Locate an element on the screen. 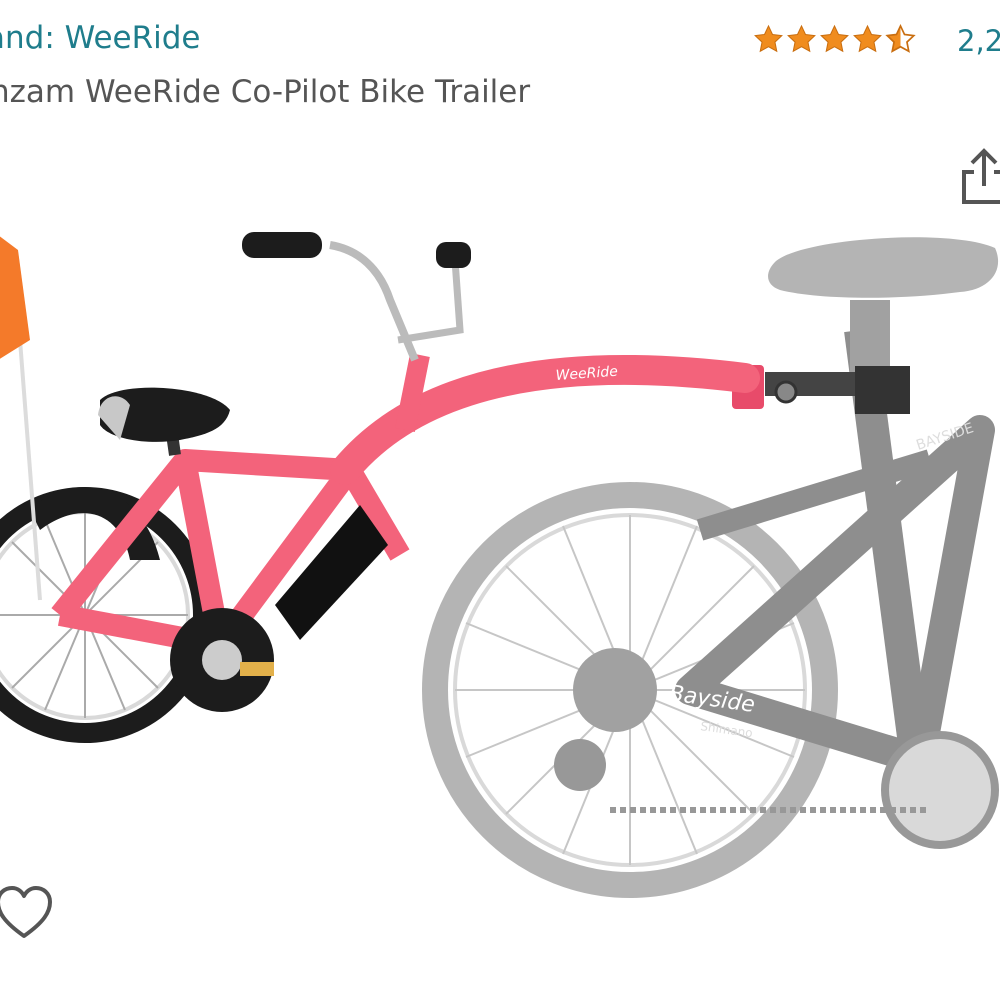 This screenshot has width=1000, height=1000. adult-bike-brand: Bayside is located at coordinates (711, 699).